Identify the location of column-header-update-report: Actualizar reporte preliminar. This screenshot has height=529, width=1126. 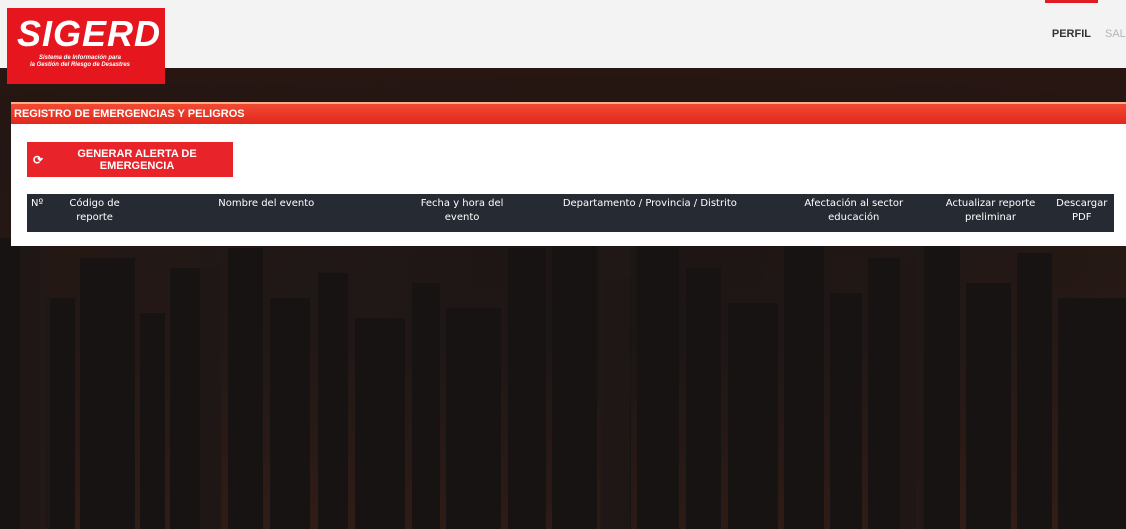
(990, 213).